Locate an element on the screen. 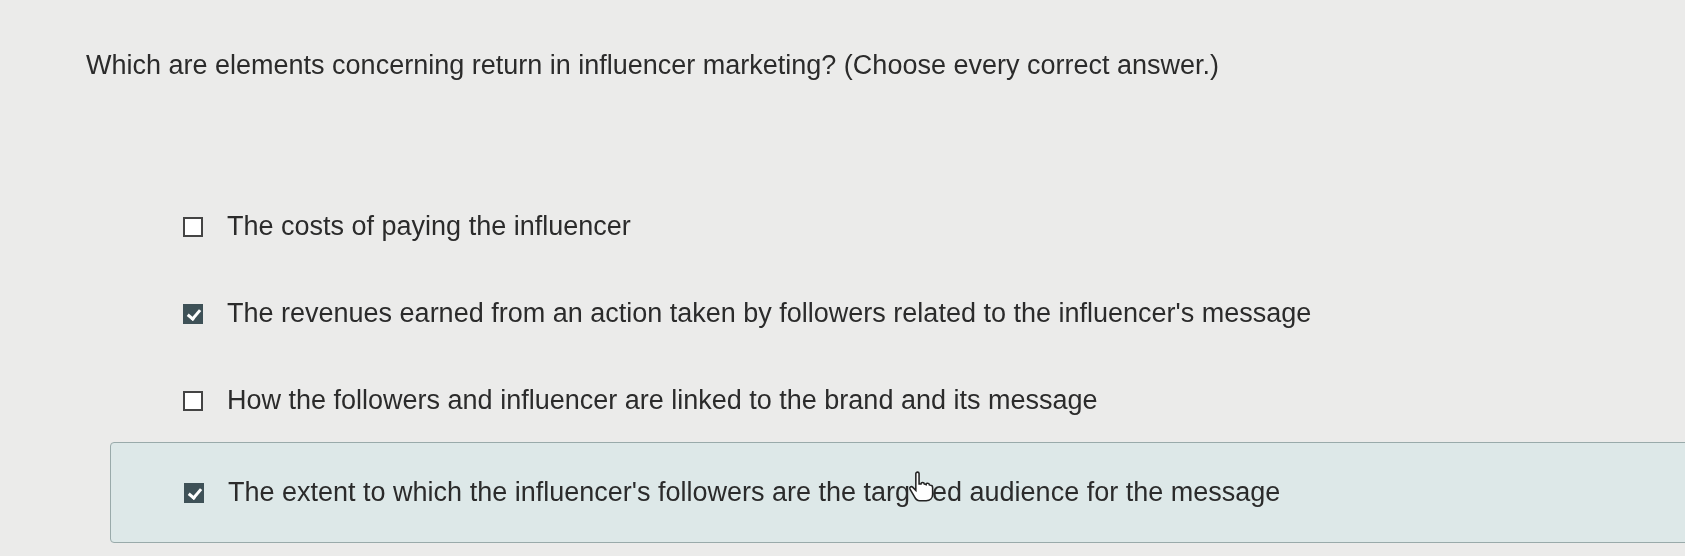 Image resolution: width=1685 pixels, height=556 pixels. option-label: The costs of paying the influencer is located at coordinates (429, 226).